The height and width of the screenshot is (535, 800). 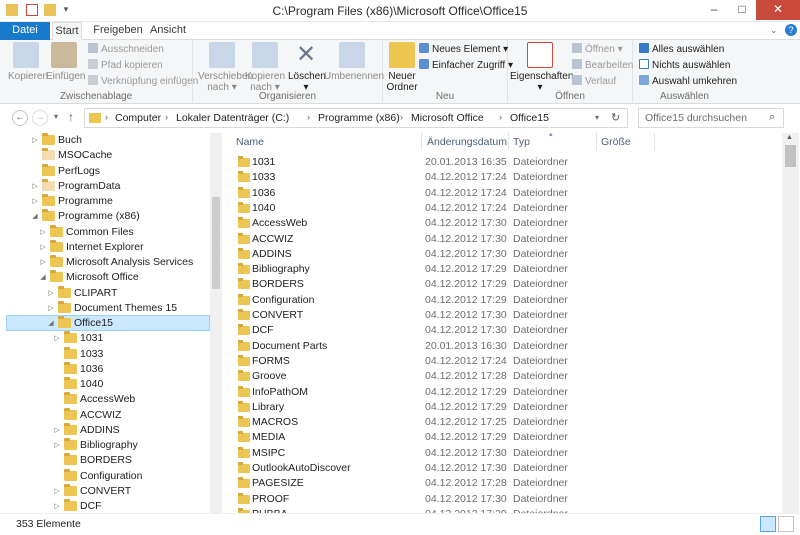 I want to click on tree-item: ◢ Office15, so click(x=102, y=323).